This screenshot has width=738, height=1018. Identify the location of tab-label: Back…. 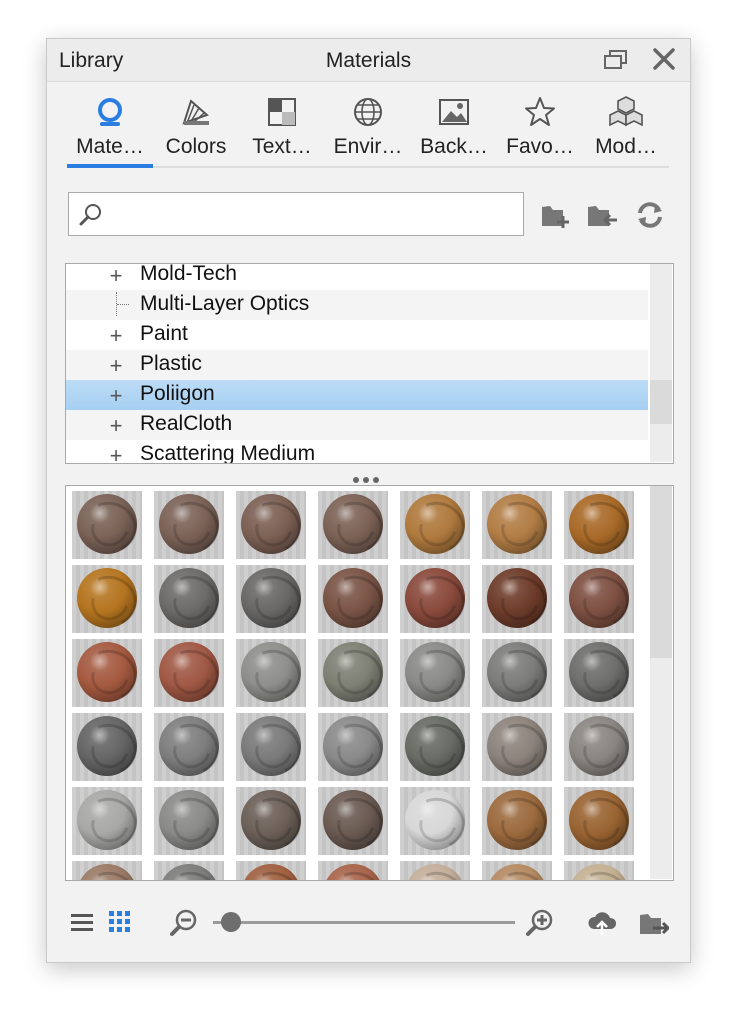
(454, 146).